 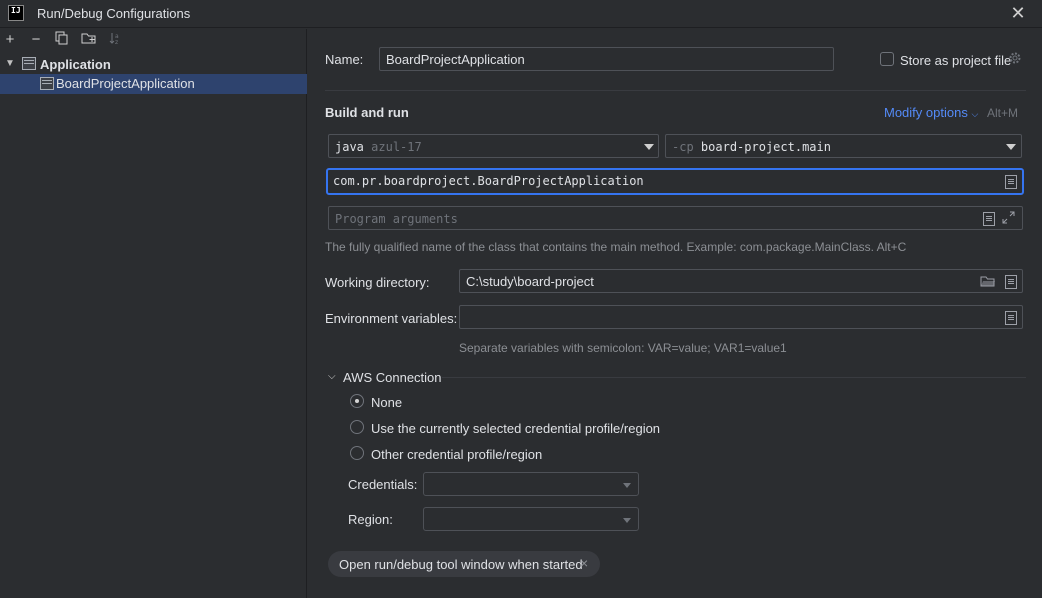 What do you see at coordinates (62, 40) in the screenshot?
I see `copy-icon` at bounding box center [62, 40].